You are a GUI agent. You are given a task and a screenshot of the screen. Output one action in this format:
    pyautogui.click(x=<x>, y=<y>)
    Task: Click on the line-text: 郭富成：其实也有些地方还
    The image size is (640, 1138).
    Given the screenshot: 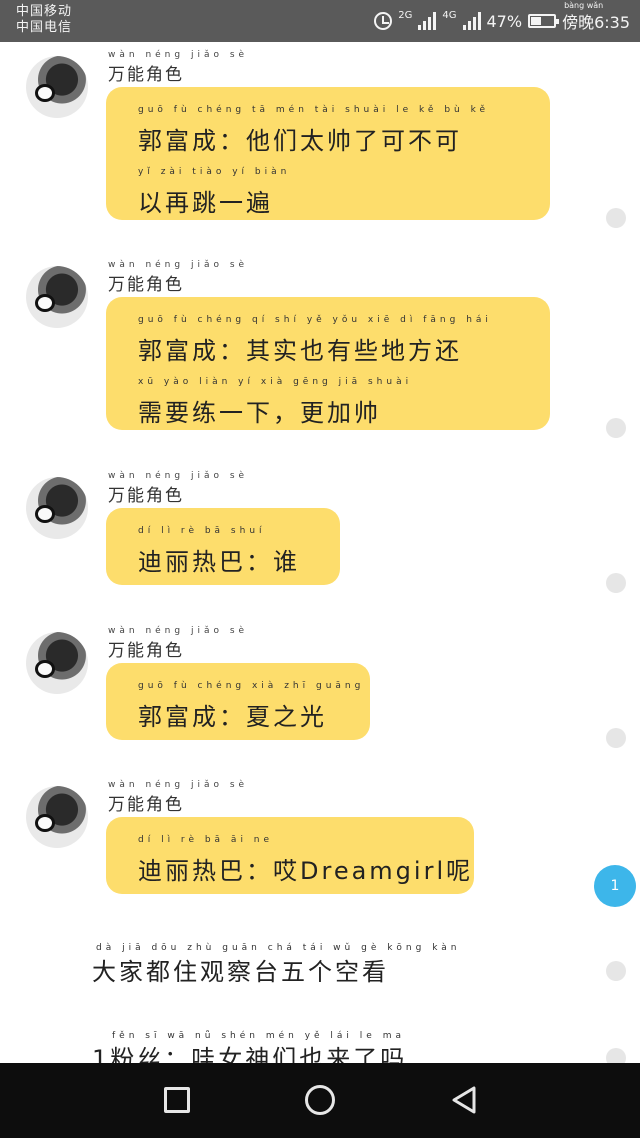 What is the action you would take?
    pyautogui.click(x=300, y=351)
    